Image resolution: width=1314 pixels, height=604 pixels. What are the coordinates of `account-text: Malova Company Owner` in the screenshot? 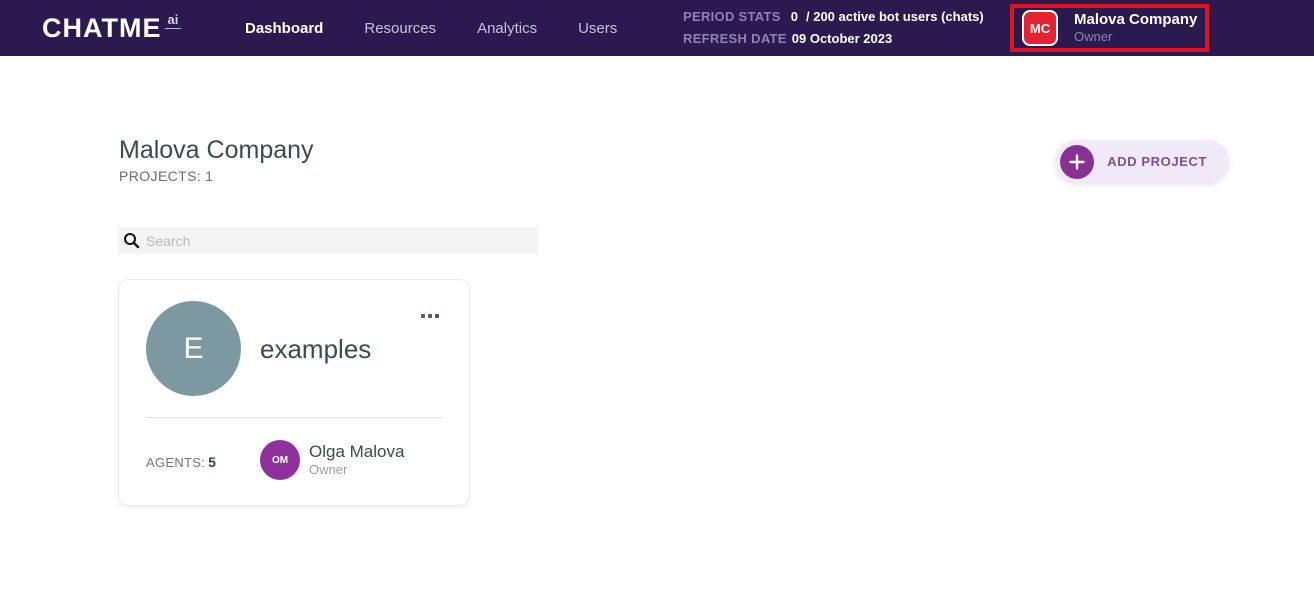 It's located at (1135, 28).